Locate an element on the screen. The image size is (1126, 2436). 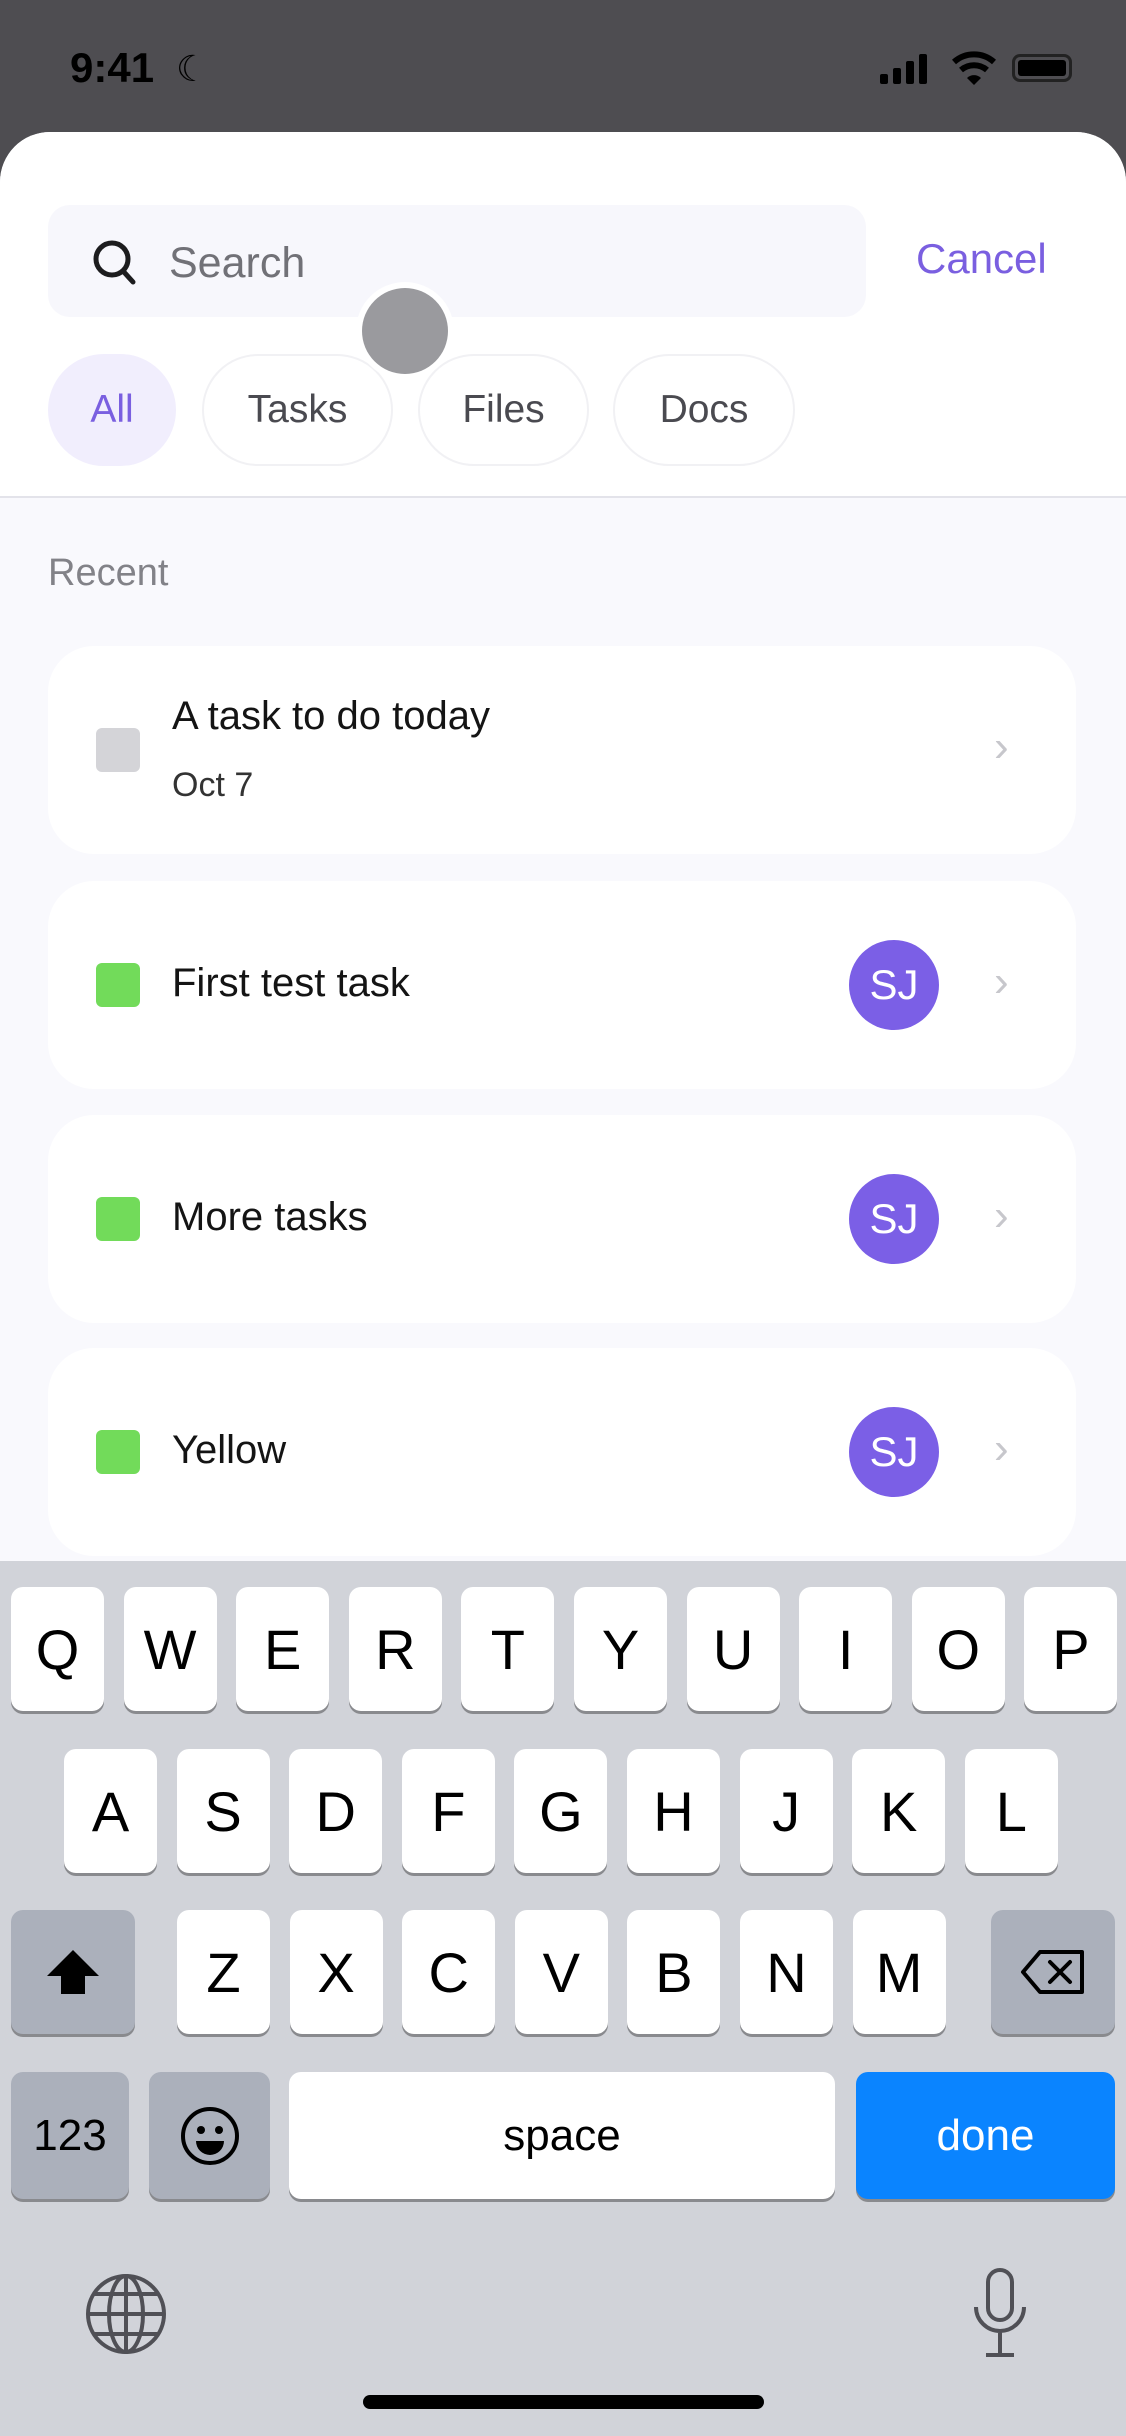
filter-tasks: Tasks is located at coordinates (297, 410).